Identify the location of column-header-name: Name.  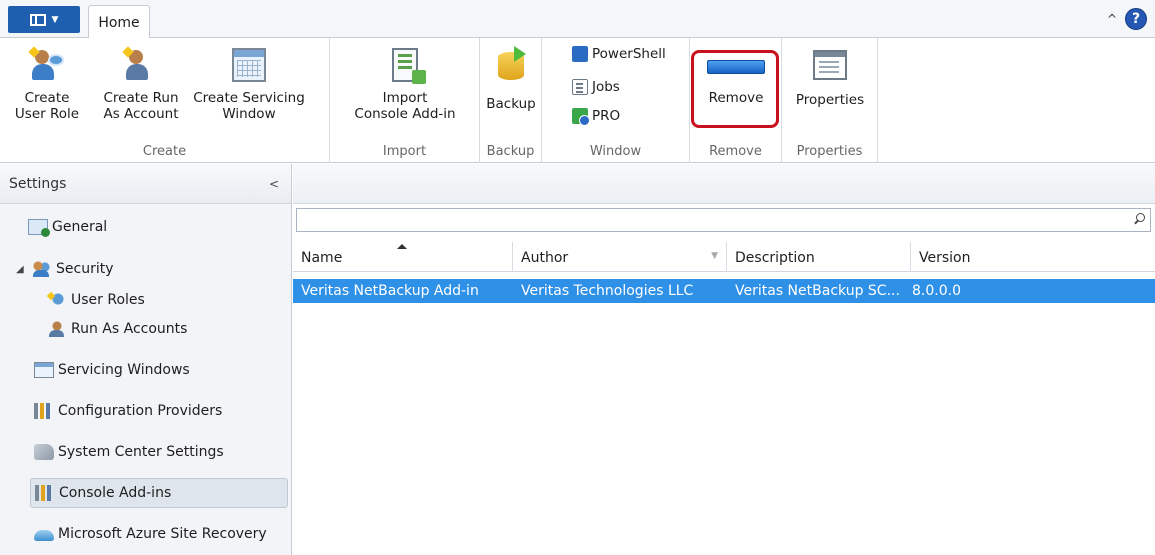
(403, 257).